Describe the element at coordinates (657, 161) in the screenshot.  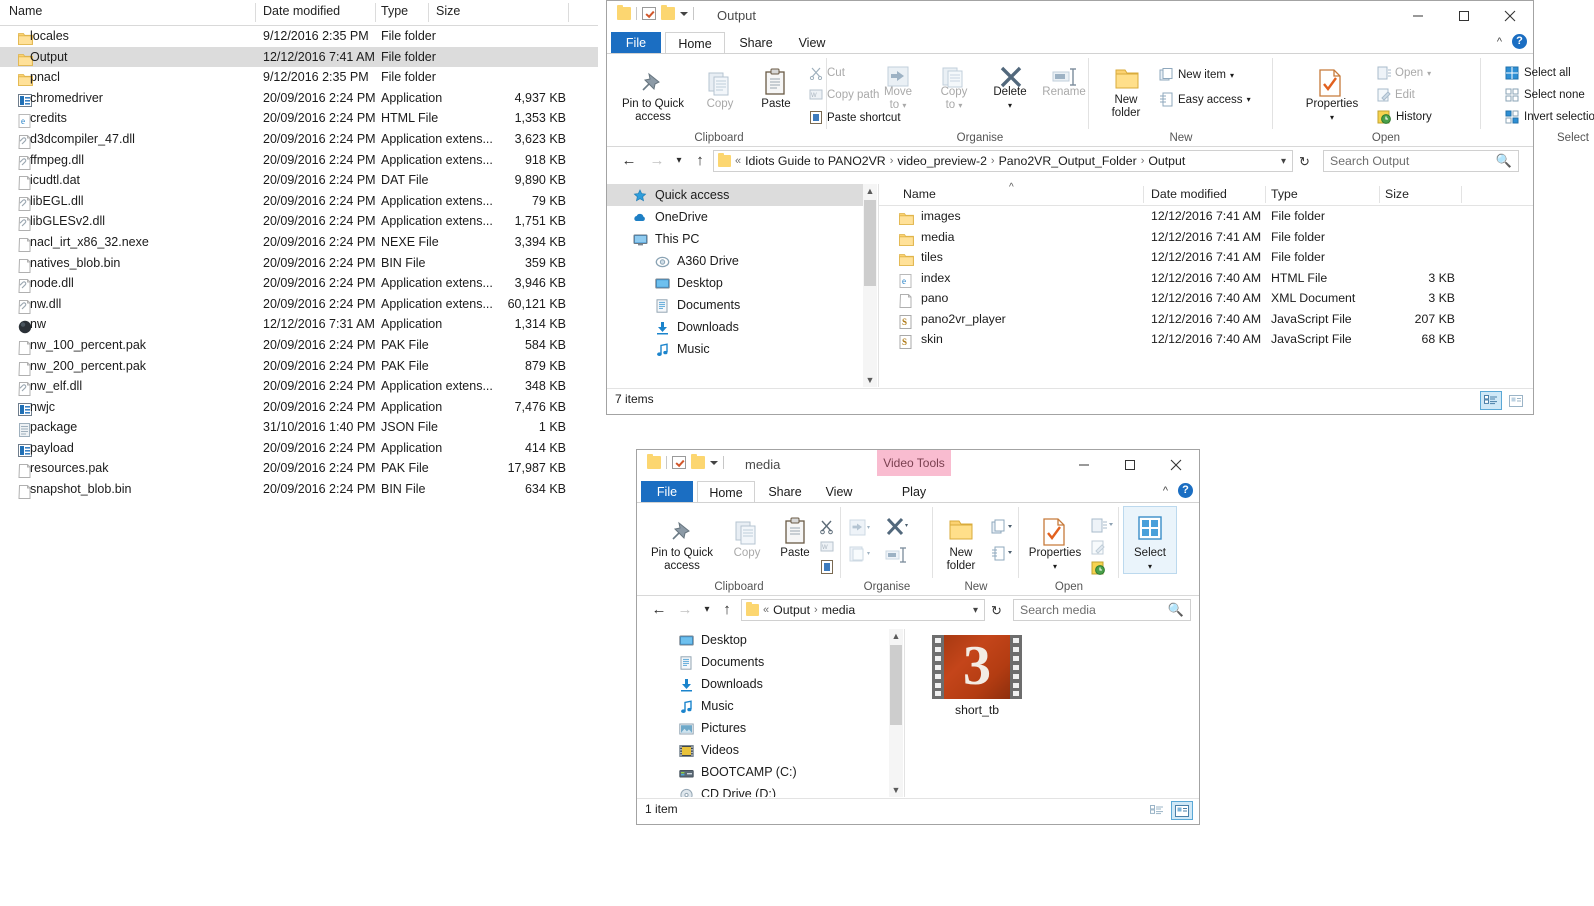
I see `forward-button-output: →` at that location.